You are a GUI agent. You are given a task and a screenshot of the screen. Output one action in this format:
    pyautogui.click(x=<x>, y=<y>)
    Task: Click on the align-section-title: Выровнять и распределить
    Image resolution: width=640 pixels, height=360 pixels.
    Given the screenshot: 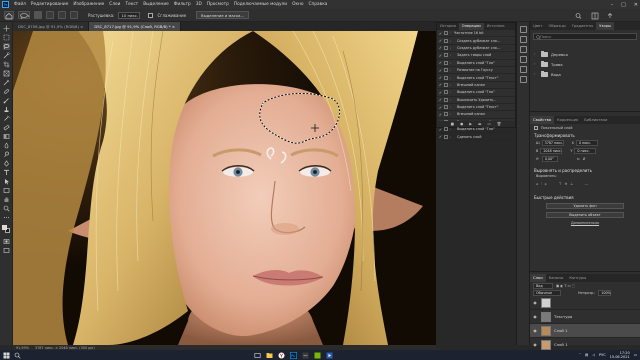 What is the action you would take?
    pyautogui.click(x=585, y=170)
    